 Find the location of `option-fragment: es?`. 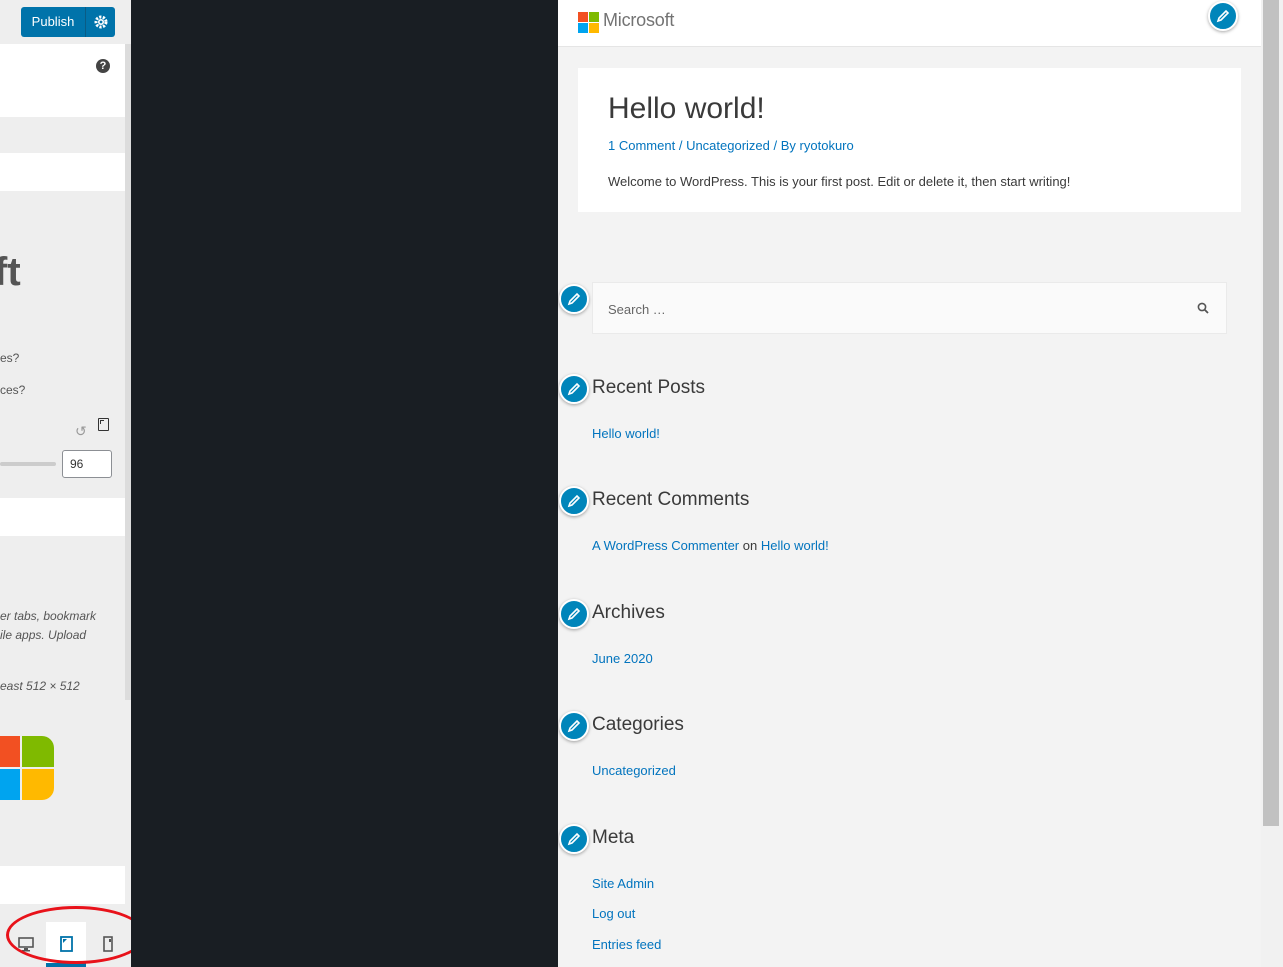

option-fragment: es? is located at coordinates (10, 358).